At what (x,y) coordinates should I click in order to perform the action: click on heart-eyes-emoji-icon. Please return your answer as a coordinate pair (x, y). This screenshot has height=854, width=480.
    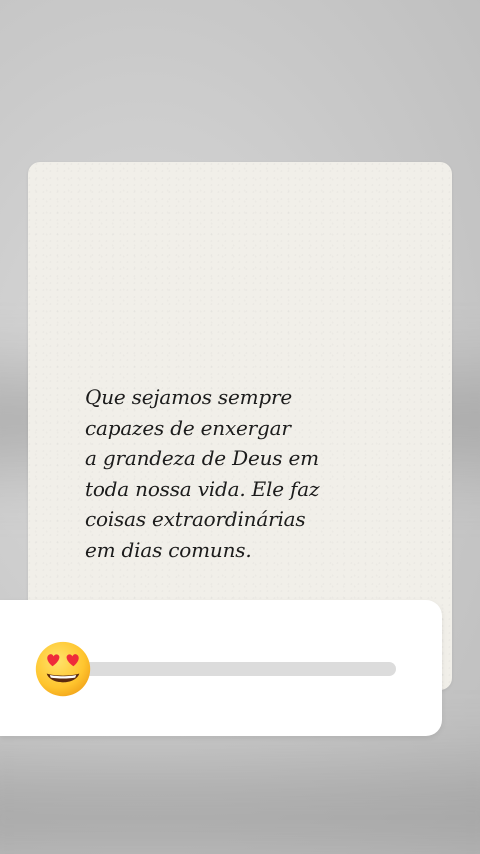
    Looking at the image, I should click on (63, 669).